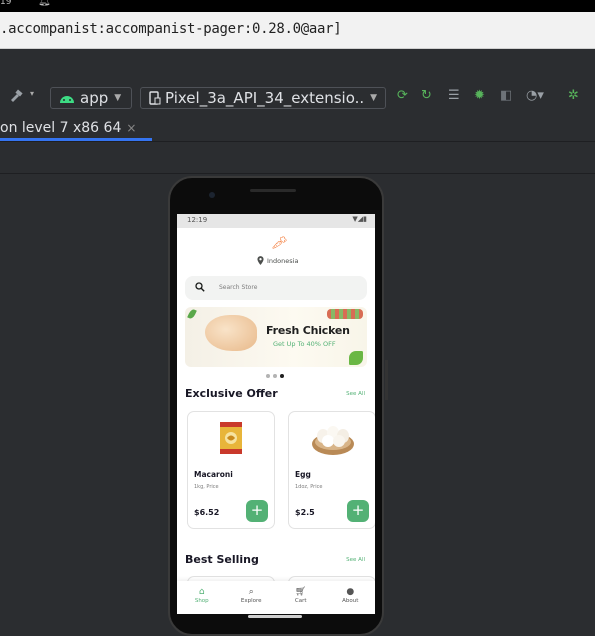  Describe the element at coordinates (297, 6) in the screenshot. I see `system-bar: 19 🔔︎` at that location.